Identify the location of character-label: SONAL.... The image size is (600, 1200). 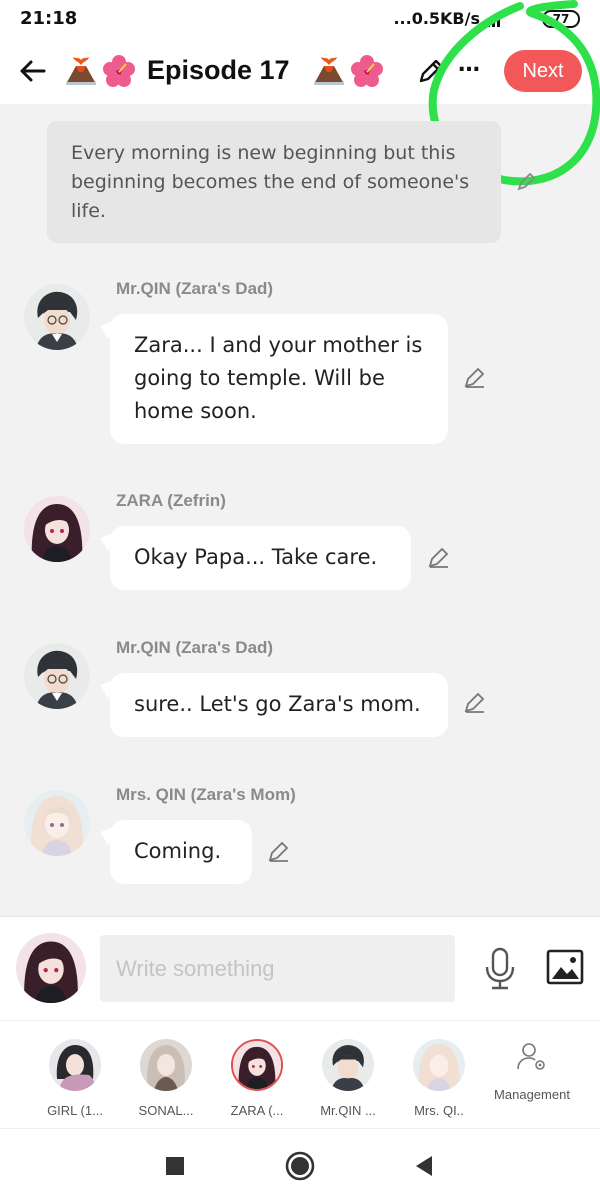
(166, 1110).